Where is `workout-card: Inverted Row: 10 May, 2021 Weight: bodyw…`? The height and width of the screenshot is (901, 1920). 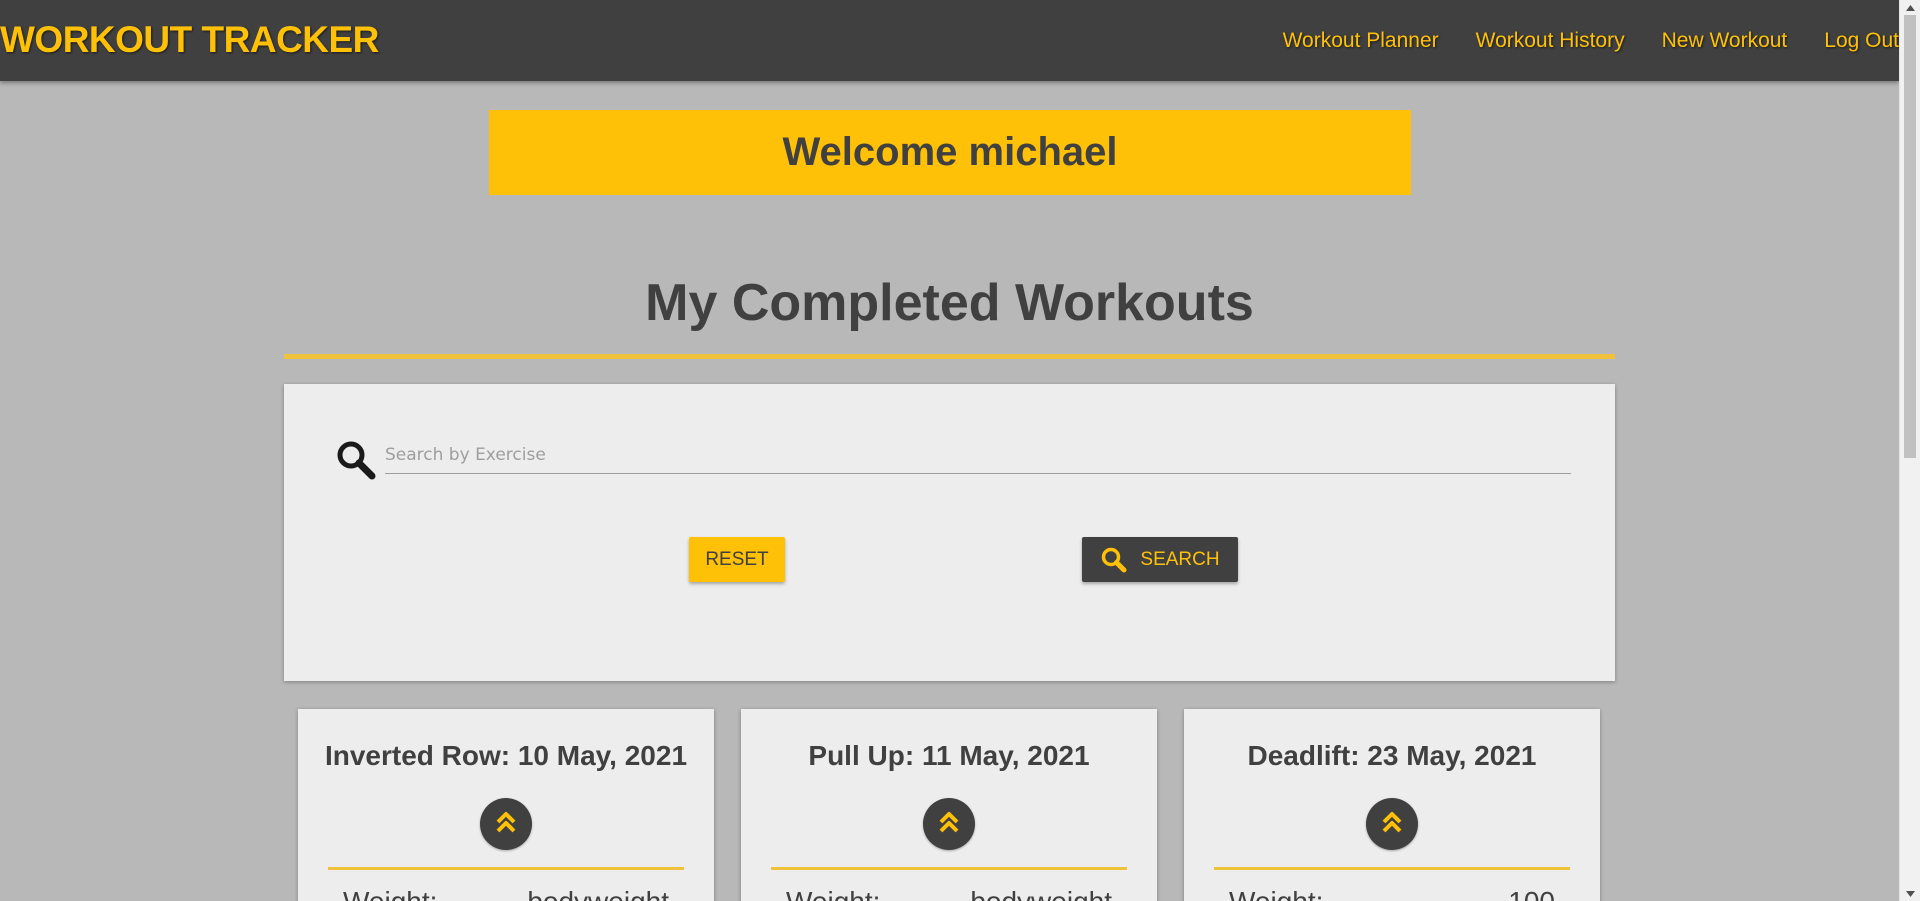 workout-card: Inverted Row: 10 May, 2021 Weight: bodyw… is located at coordinates (506, 805).